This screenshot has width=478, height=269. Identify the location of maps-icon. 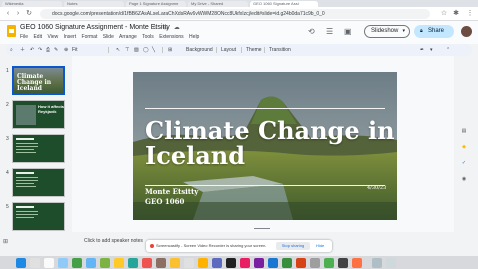
(105, 263).